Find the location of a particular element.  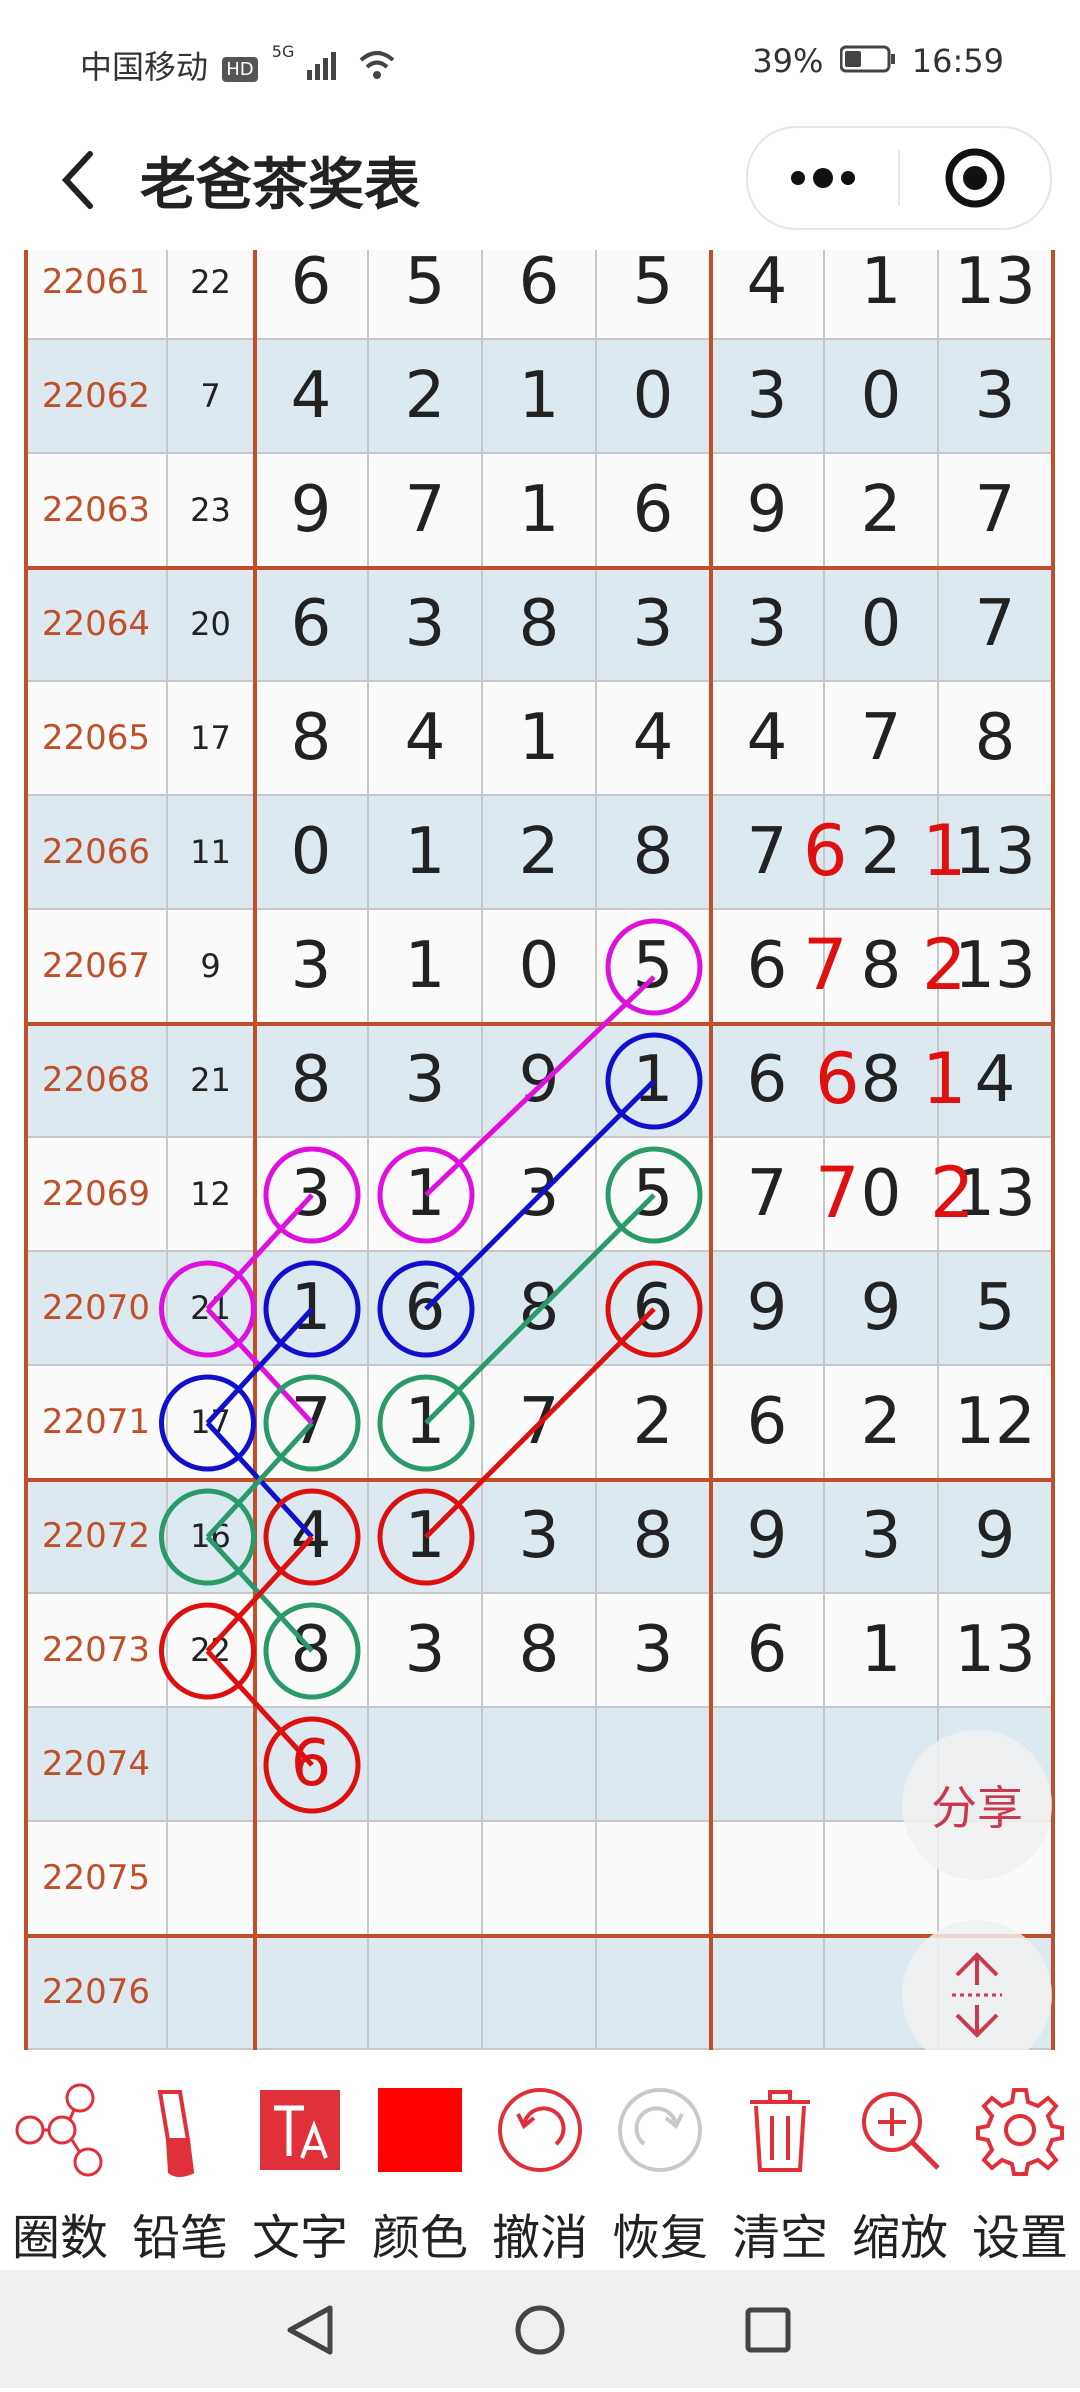

scroll-up-down-icon is located at coordinates (977, 1995).